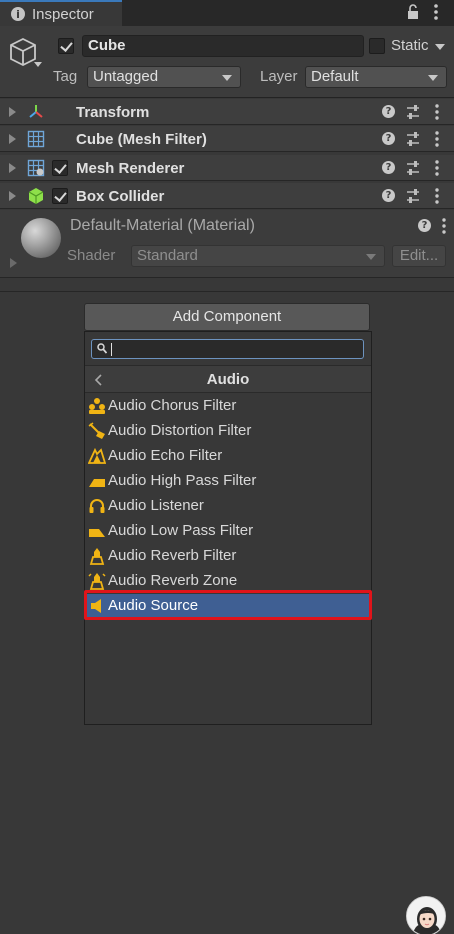 This screenshot has width=454, height=934. I want to click on list-item-label: Audio Listener, so click(156, 505).